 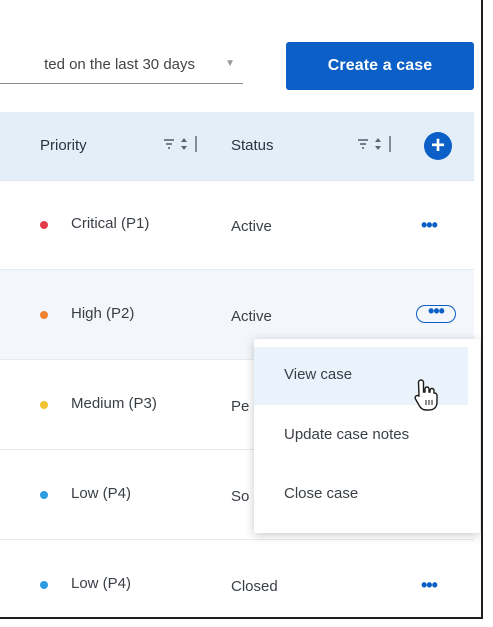 What do you see at coordinates (110, 223) in the screenshot?
I see `priority-cell: Critical (P1)` at bounding box center [110, 223].